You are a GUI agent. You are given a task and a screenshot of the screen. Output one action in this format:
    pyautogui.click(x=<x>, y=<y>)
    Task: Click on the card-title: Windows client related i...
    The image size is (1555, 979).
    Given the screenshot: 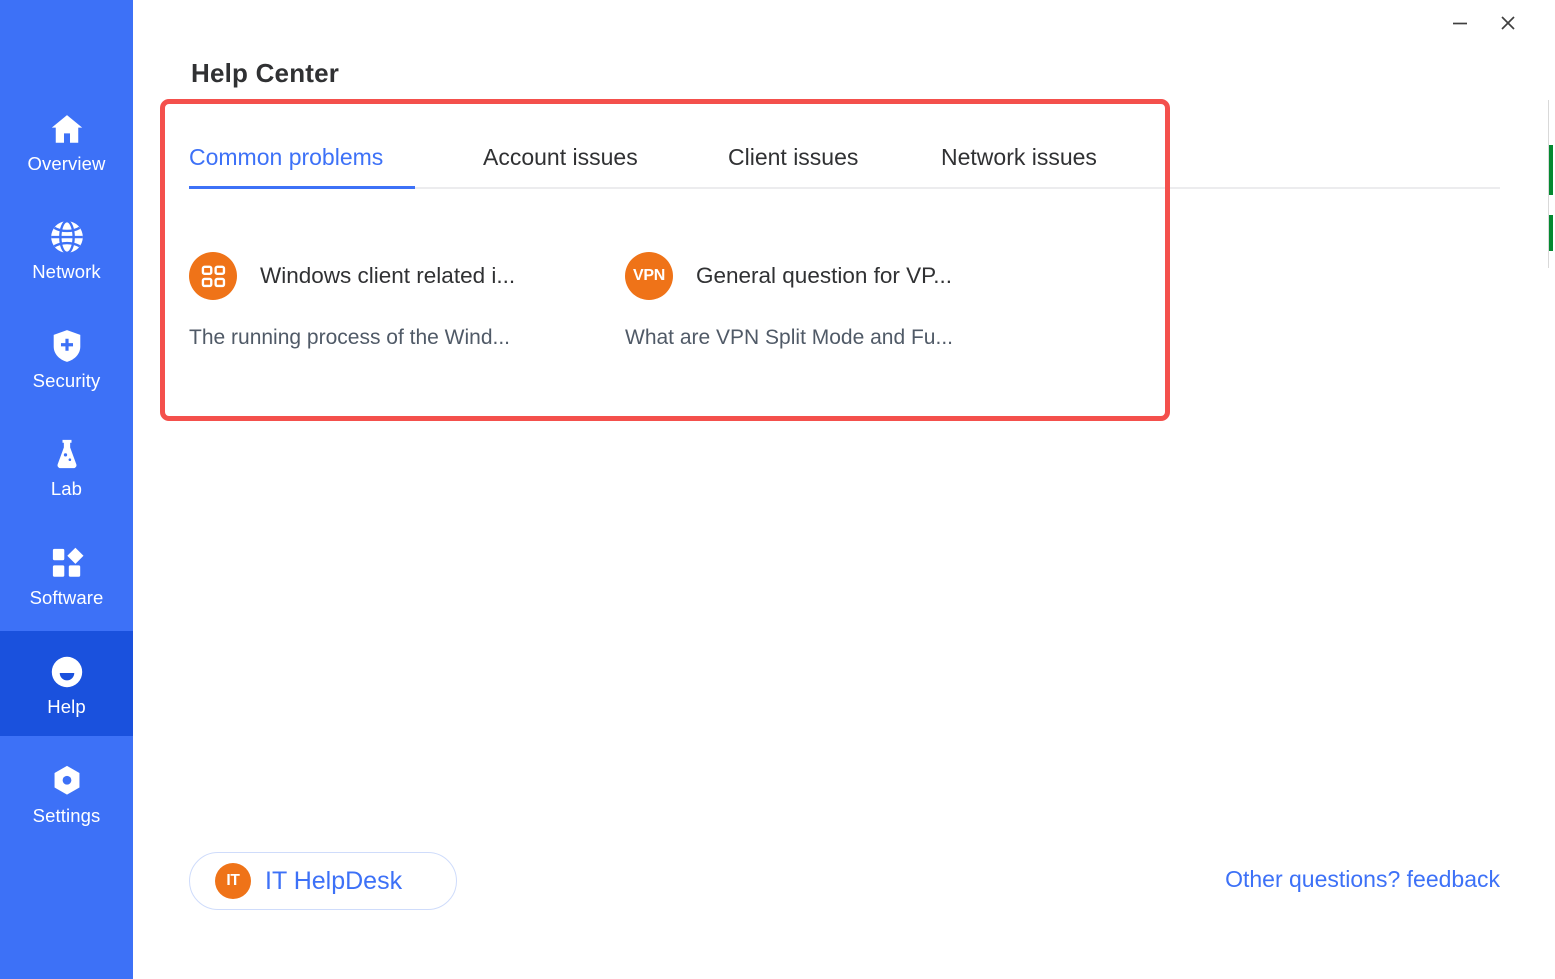 What is the action you would take?
    pyautogui.click(x=388, y=275)
    